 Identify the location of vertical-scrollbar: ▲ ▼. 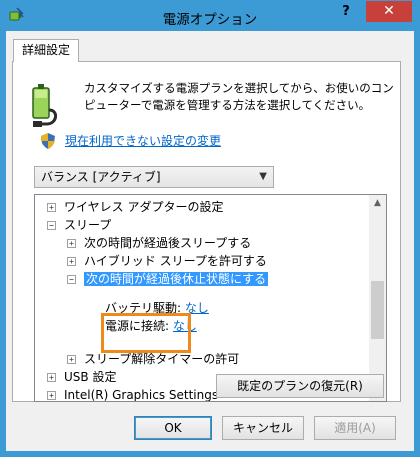
(377, 298).